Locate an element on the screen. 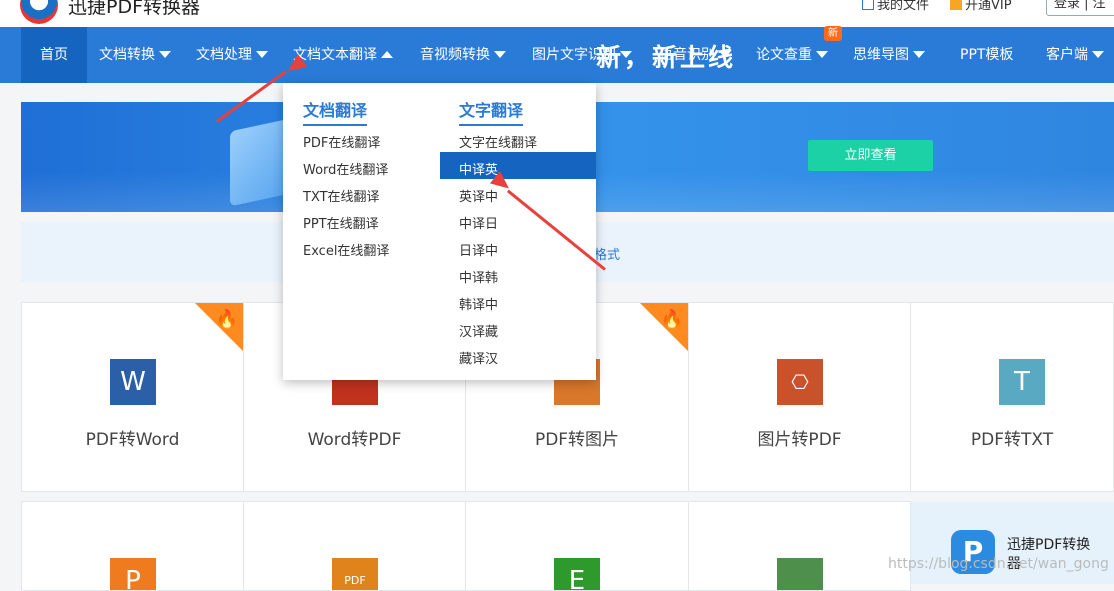  nav-item-client: 客户端 is located at coordinates (1075, 55).